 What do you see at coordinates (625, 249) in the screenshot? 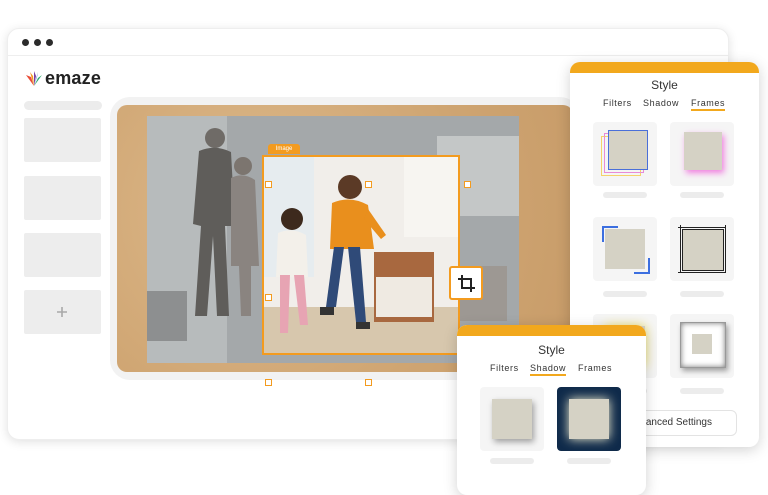
I see `frame-option-corners` at bounding box center [625, 249].